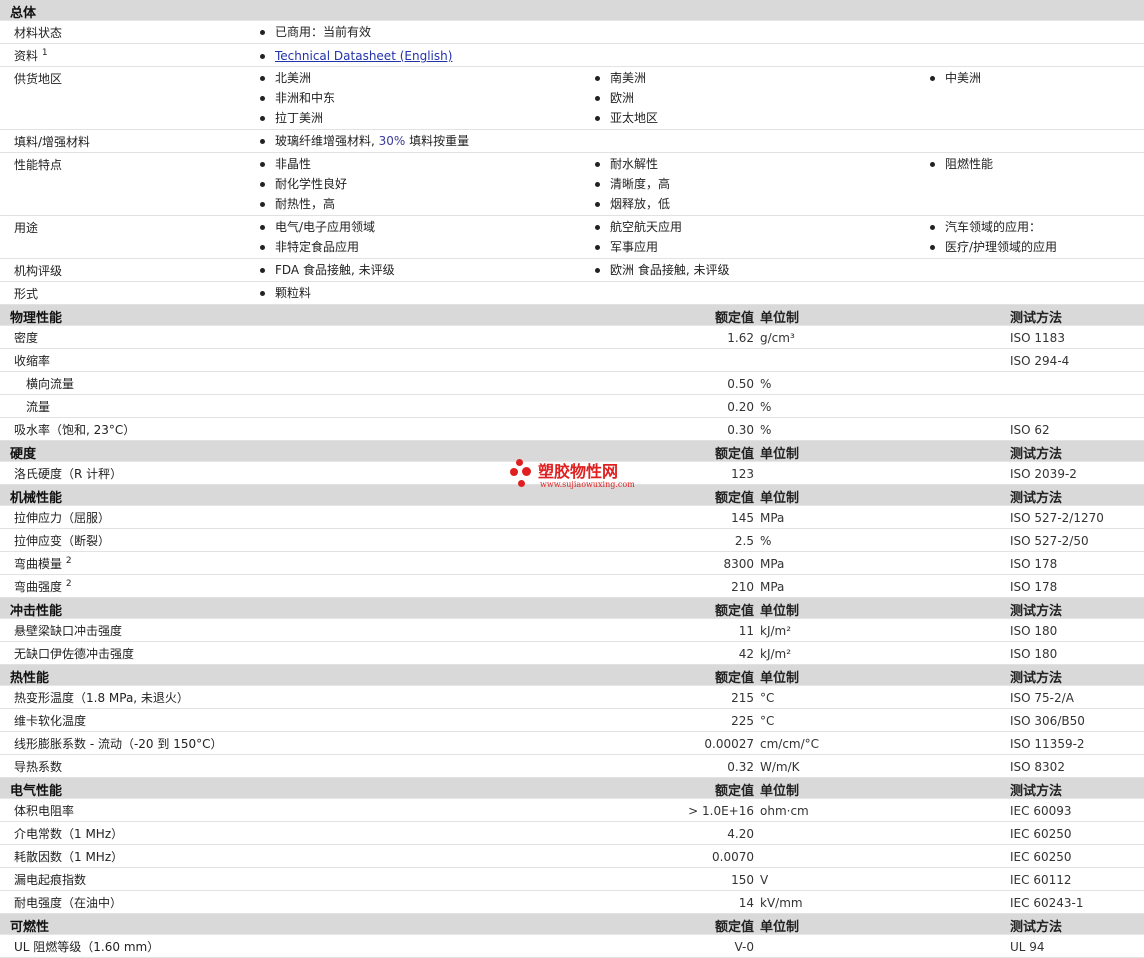  Describe the element at coordinates (733, 857) in the screenshot. I see `property-value: 0.0070` at that location.